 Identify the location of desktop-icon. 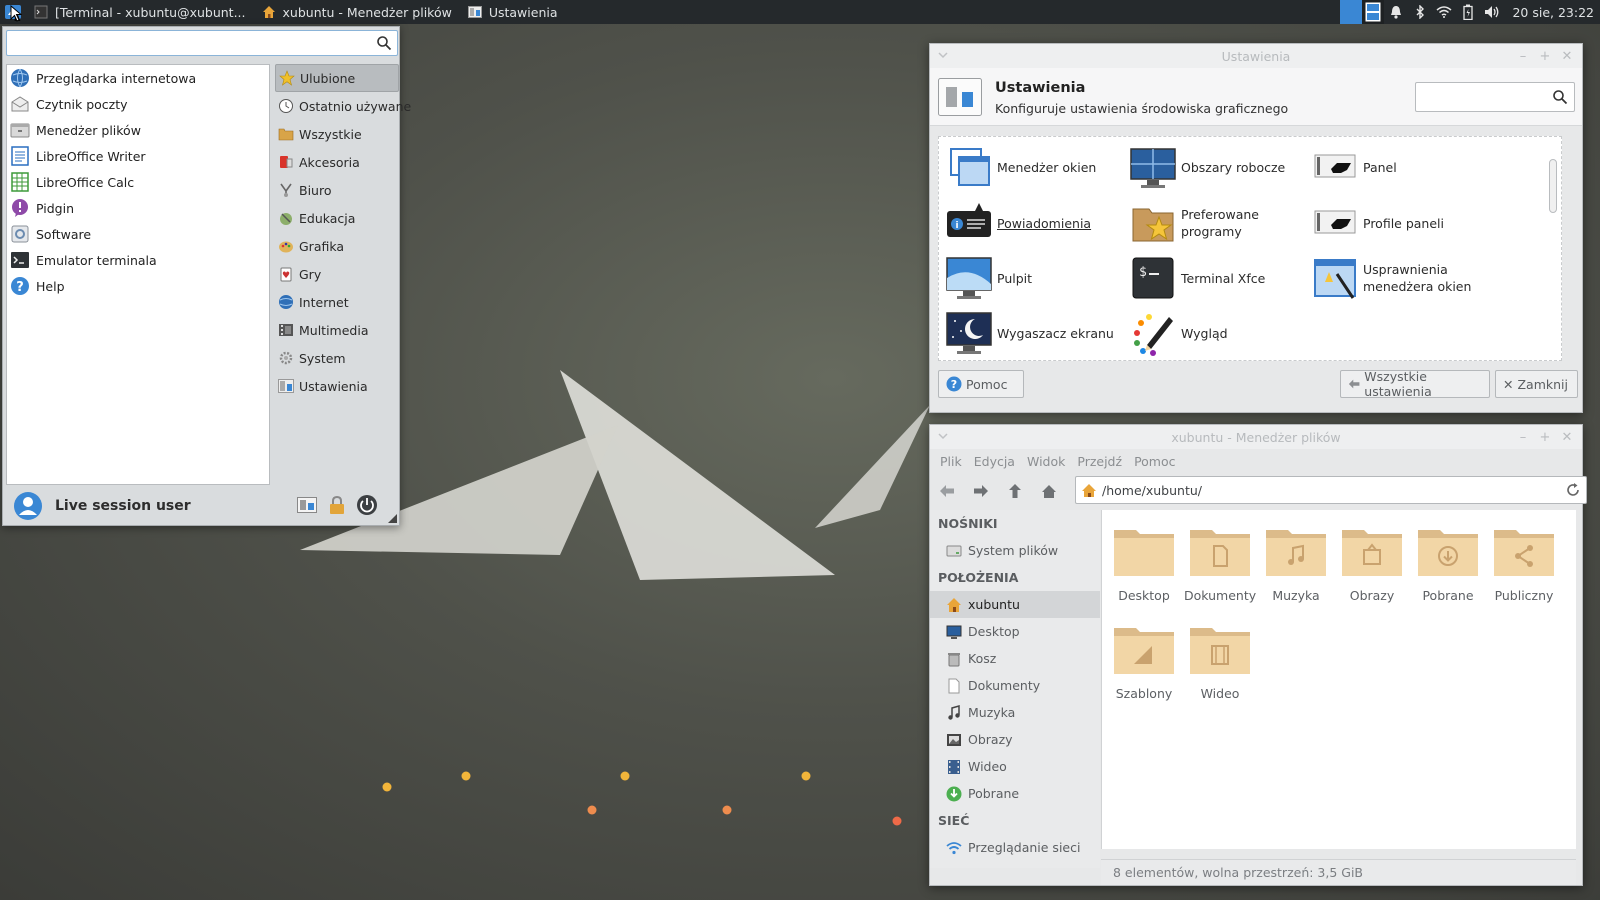
(954, 632).